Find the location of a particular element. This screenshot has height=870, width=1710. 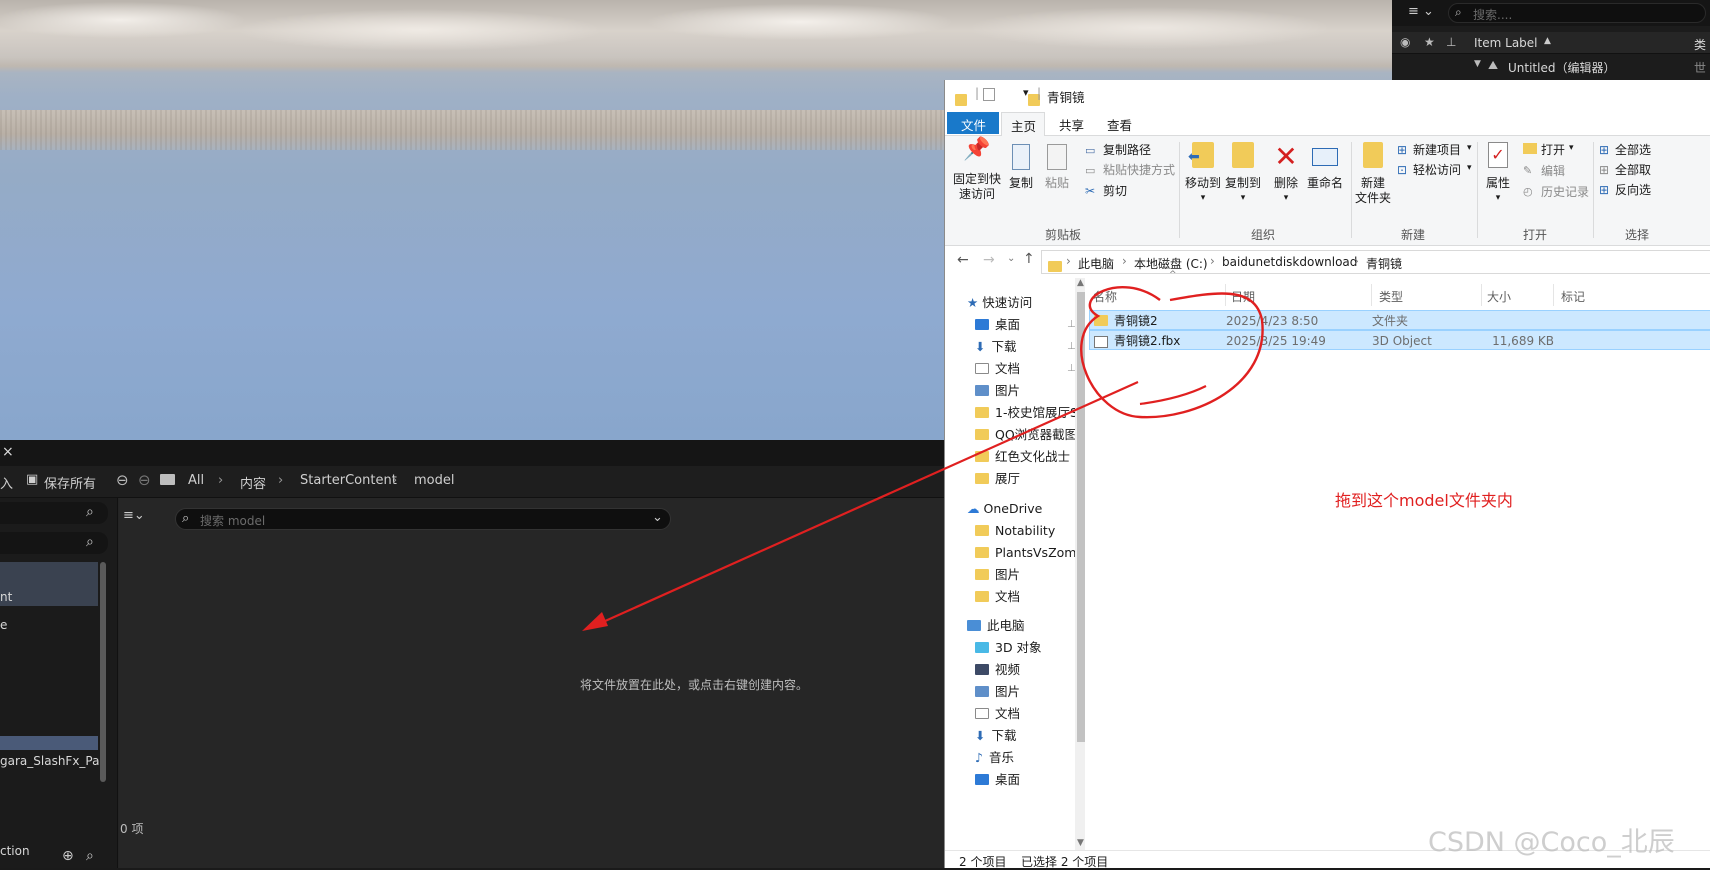

watermark: CSDN @Coco_北辰 is located at coordinates (1551, 842).